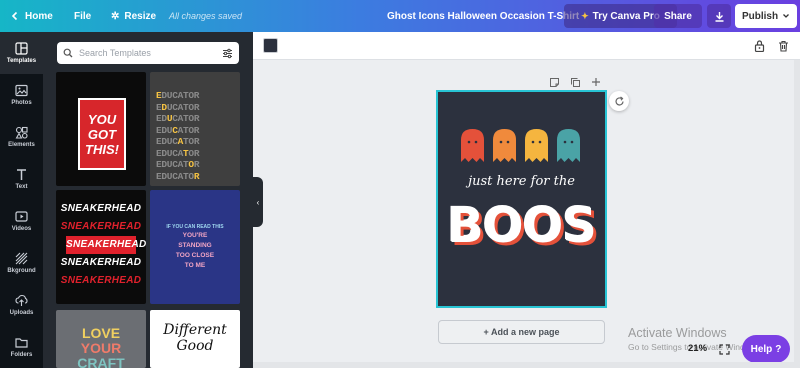 The image size is (800, 368). Describe the element at coordinates (195, 227) in the screenshot. I see `template-text: IF YOU CAN READ THIS` at that location.